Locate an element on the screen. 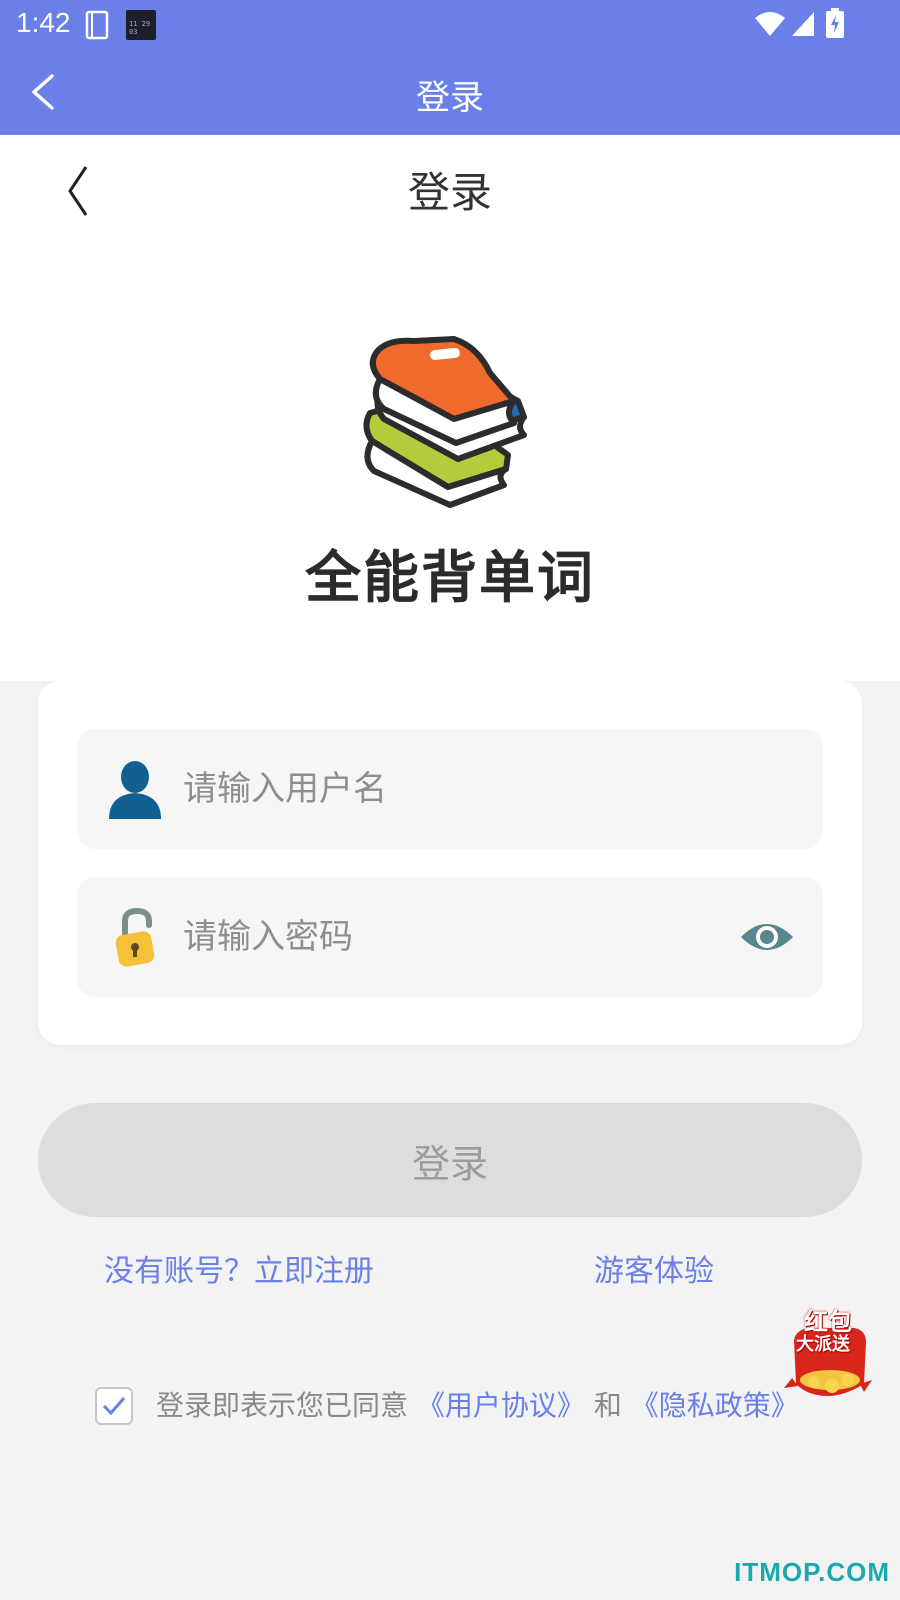 Image resolution: width=900 pixels, height=1600 pixels. register-link: 没有账号？立即注册 is located at coordinates (239, 1268).